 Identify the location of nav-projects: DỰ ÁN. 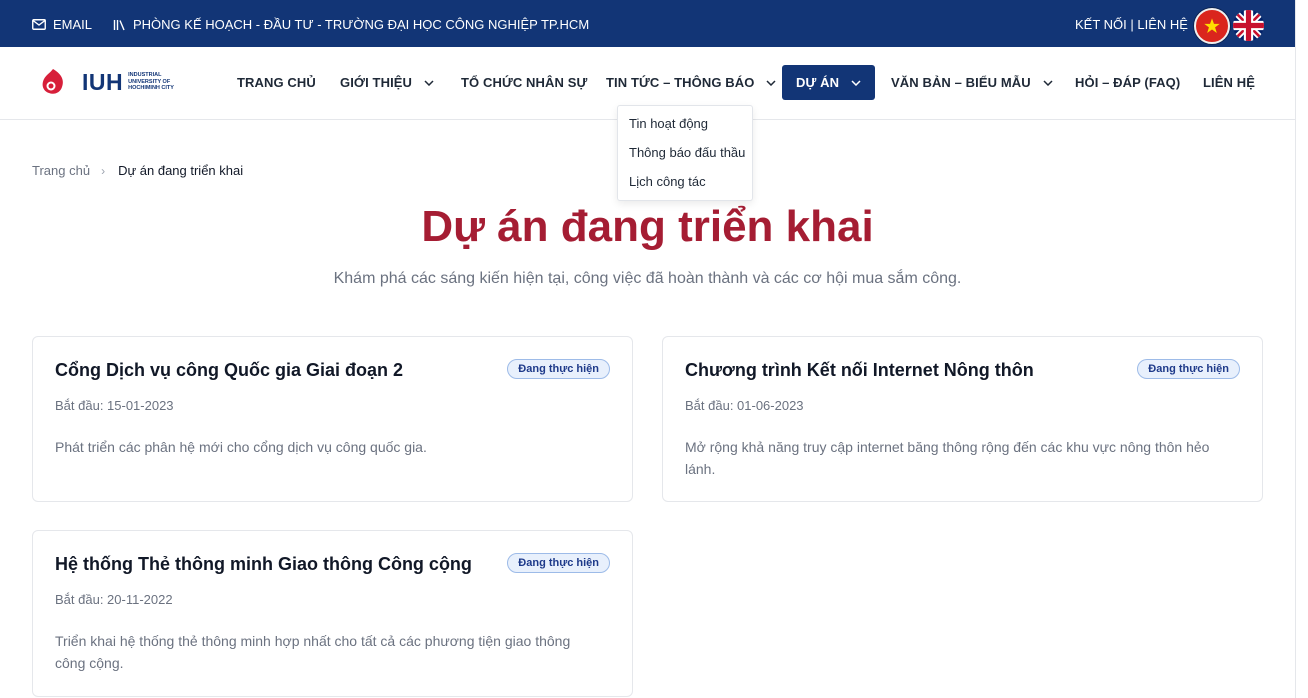
(829, 82).